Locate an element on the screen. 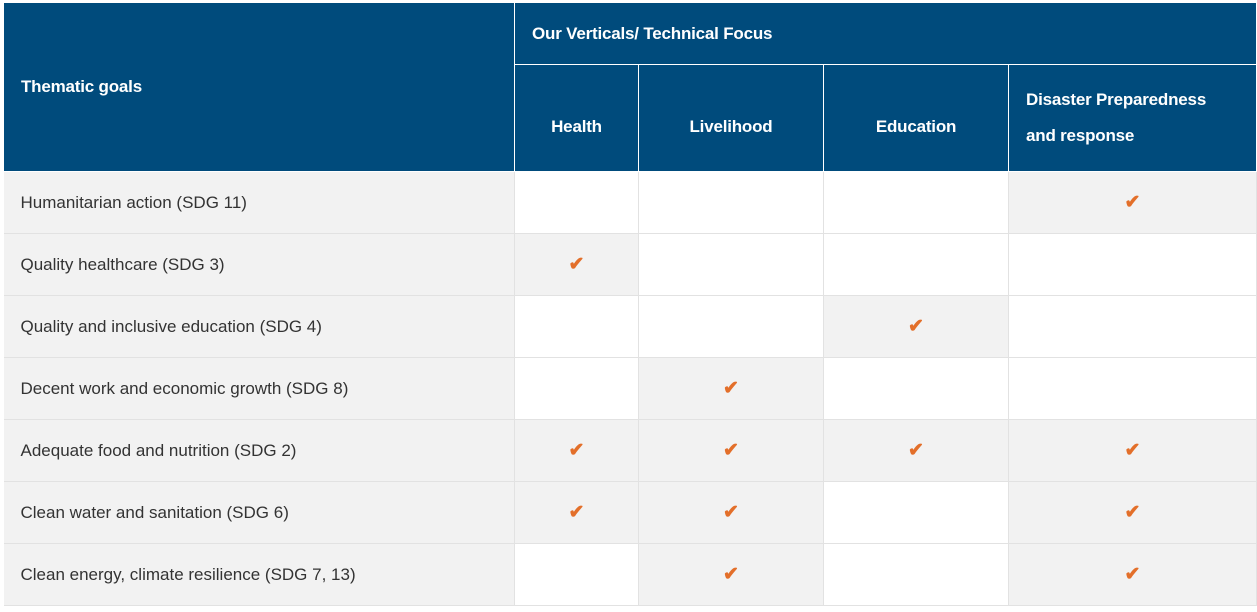  table-row: Humanitarian action (SDG 11) ✔ is located at coordinates (630, 202).